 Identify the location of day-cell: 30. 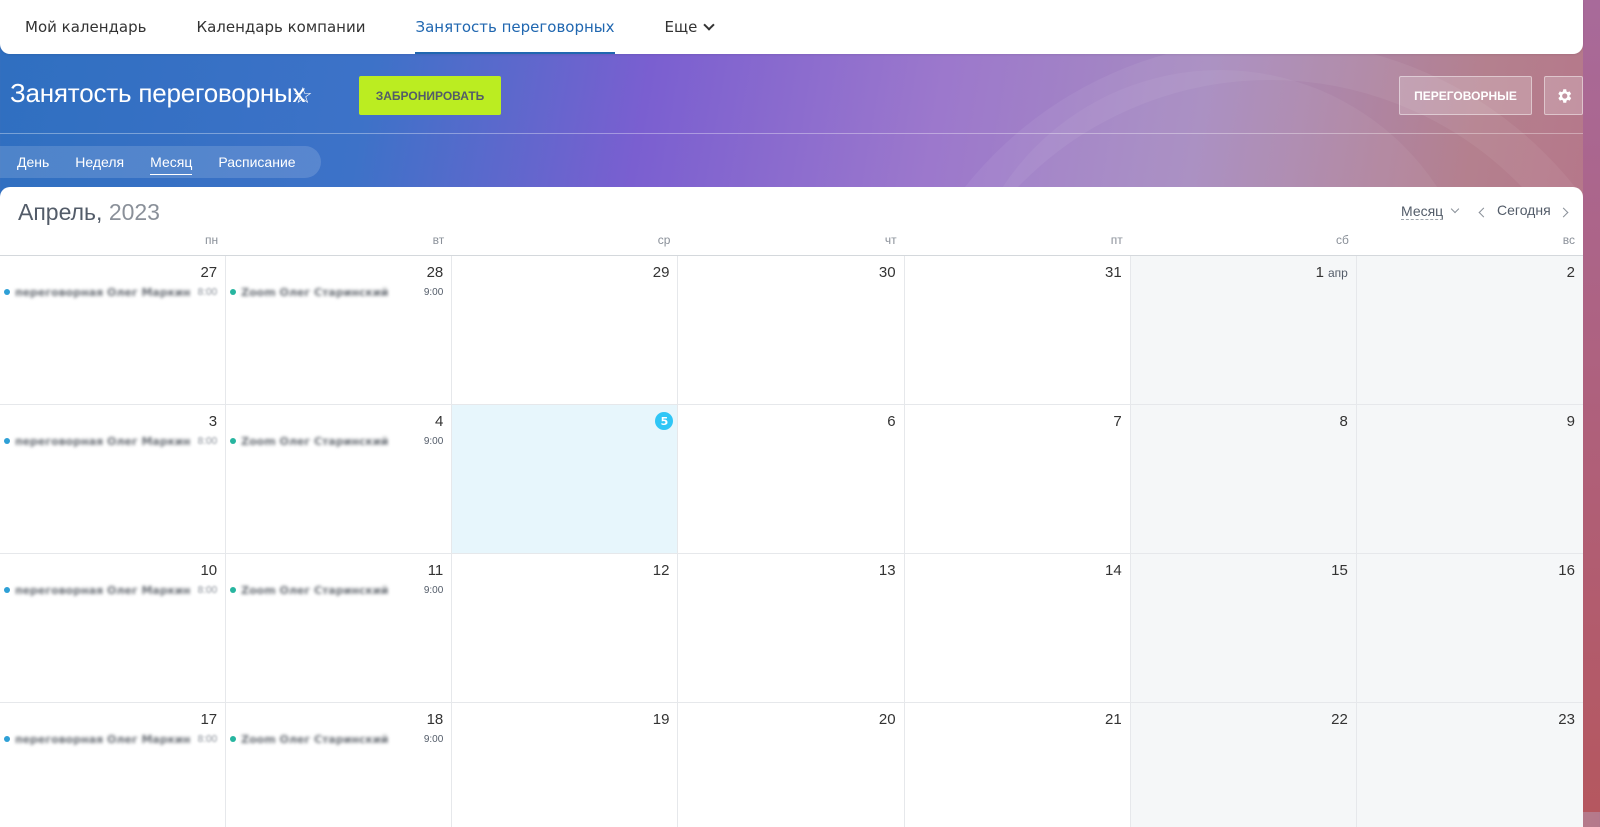
(791, 330).